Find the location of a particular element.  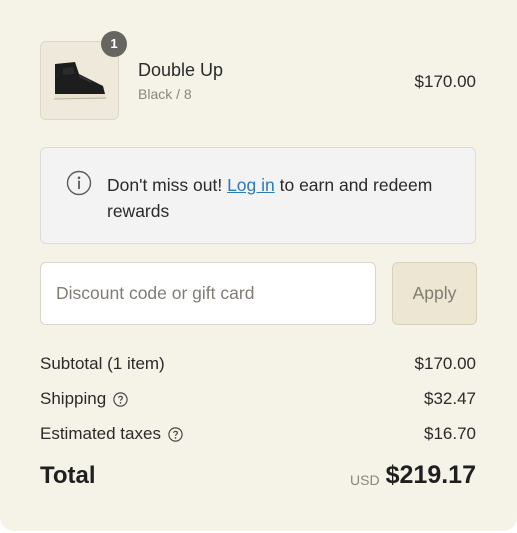

discount-code-input is located at coordinates (208, 293).